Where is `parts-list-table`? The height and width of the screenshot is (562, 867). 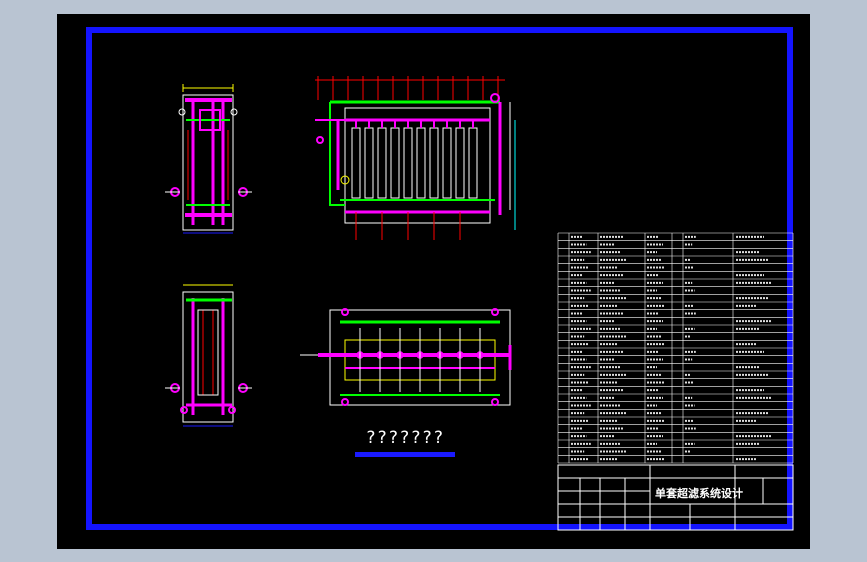
parts-list-table is located at coordinates (675, 348).